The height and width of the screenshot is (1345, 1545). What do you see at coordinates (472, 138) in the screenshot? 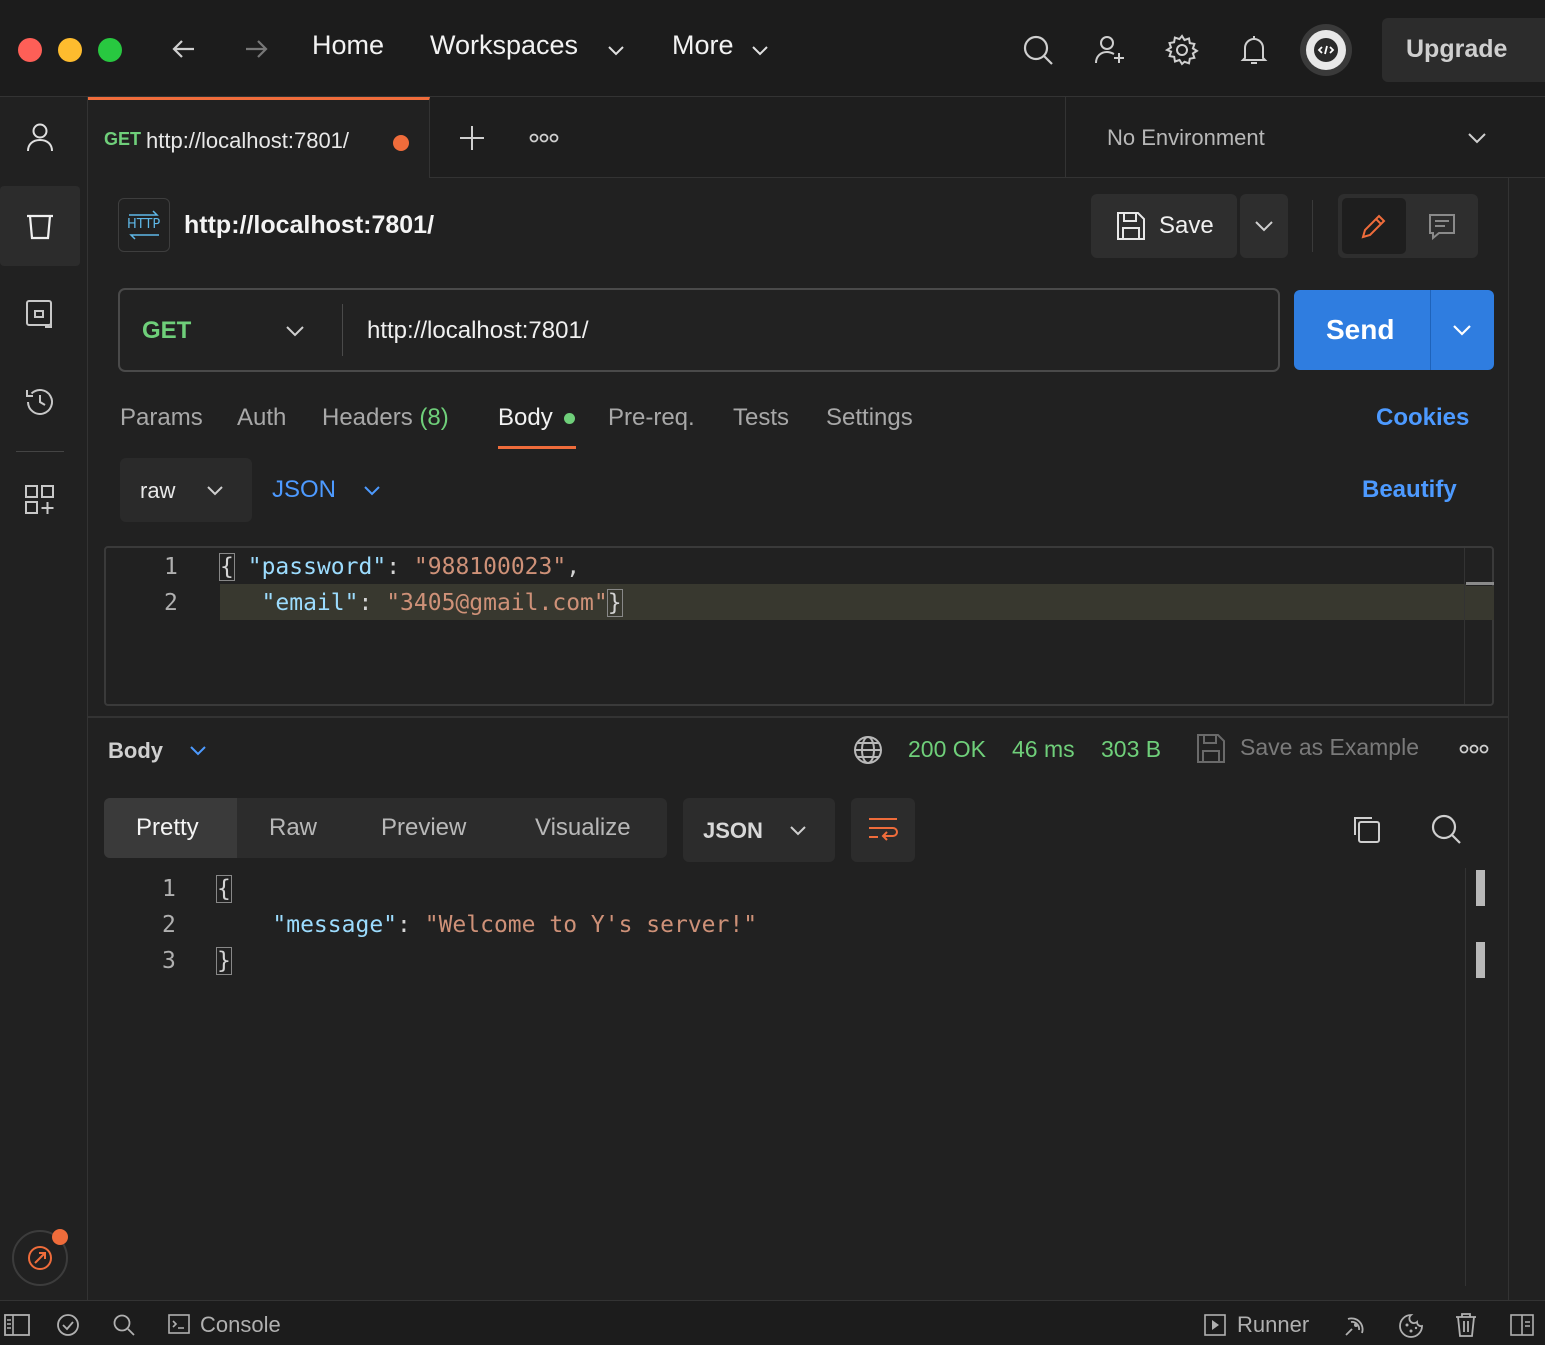
I see `new-tab-button` at bounding box center [472, 138].